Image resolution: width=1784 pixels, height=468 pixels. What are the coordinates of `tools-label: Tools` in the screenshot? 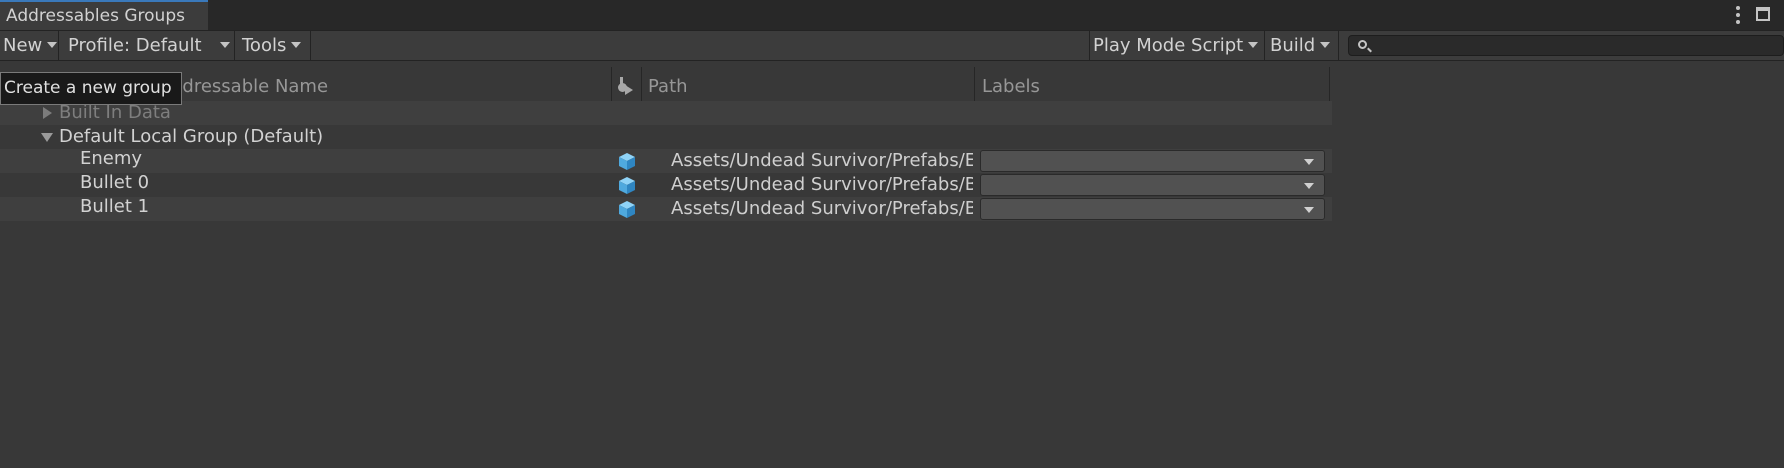 It's located at (264, 45).